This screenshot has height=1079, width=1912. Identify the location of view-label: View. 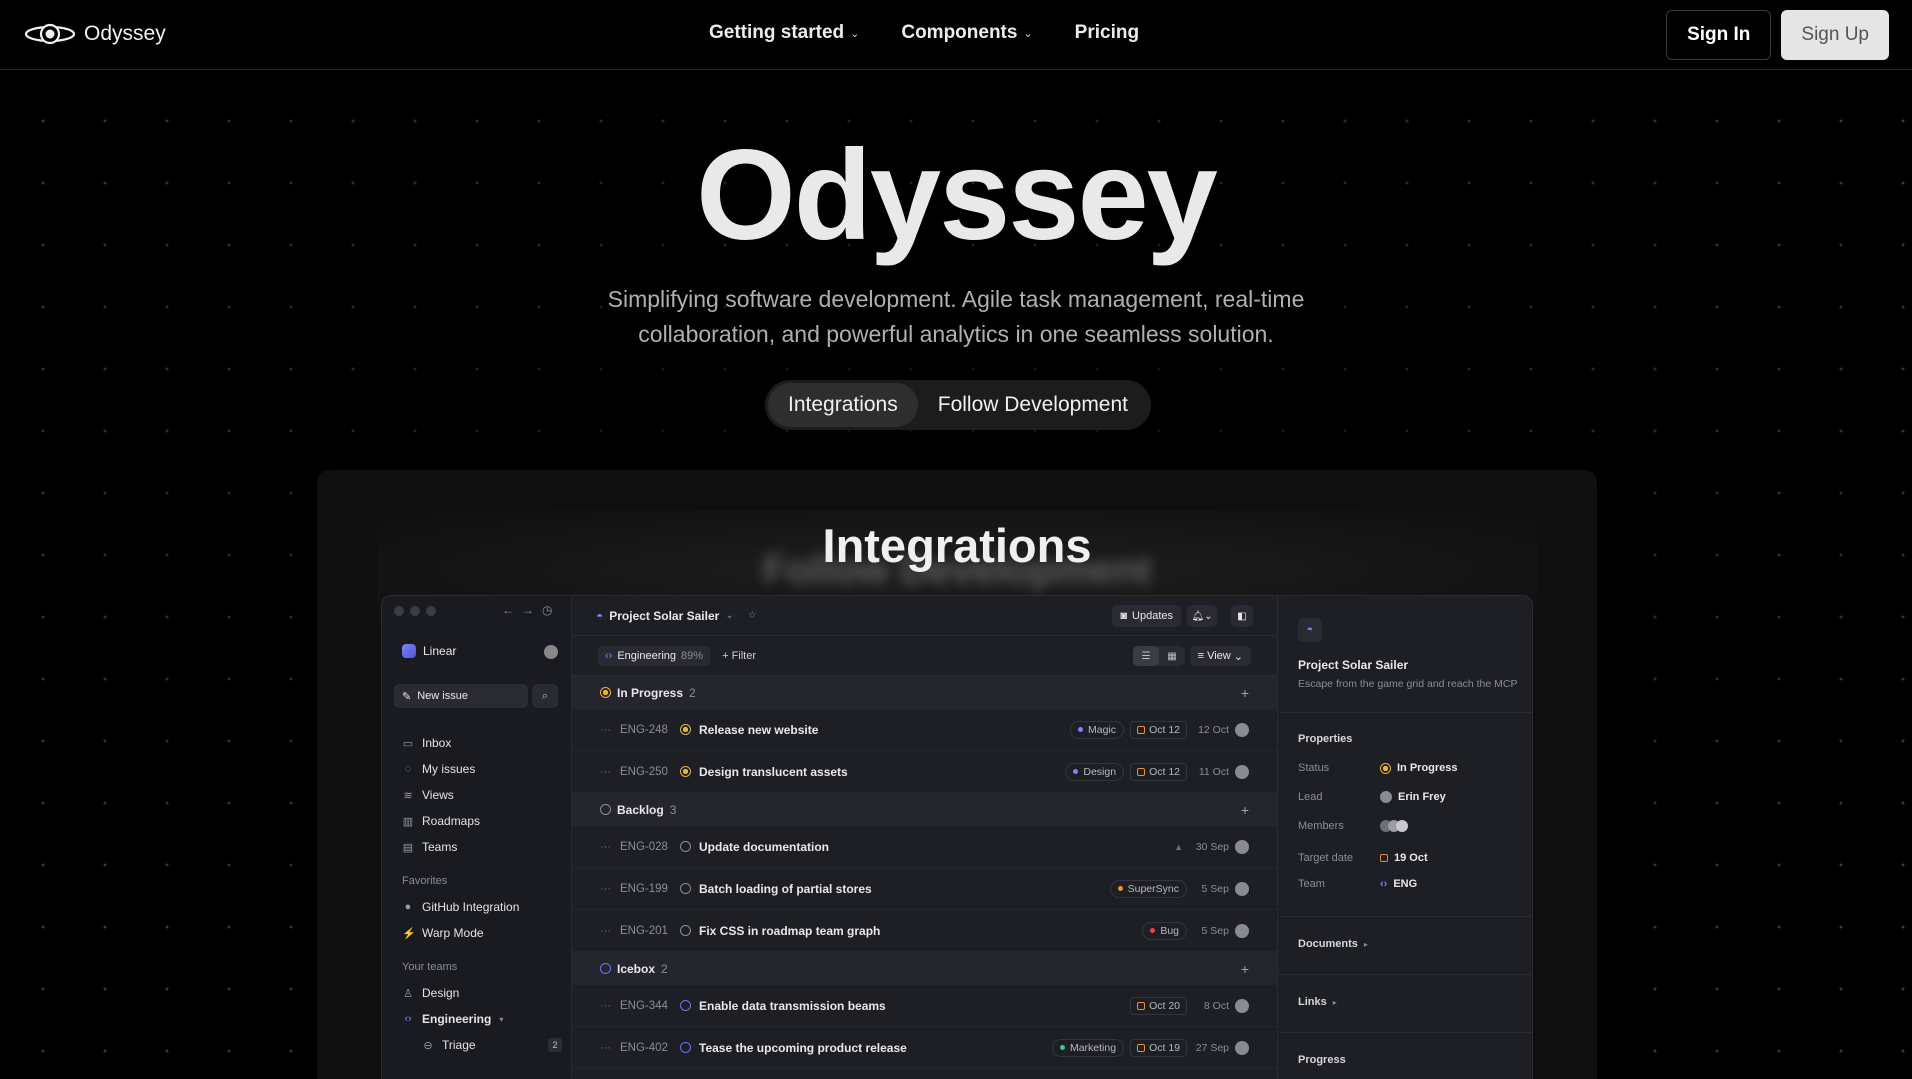
(1219, 656).